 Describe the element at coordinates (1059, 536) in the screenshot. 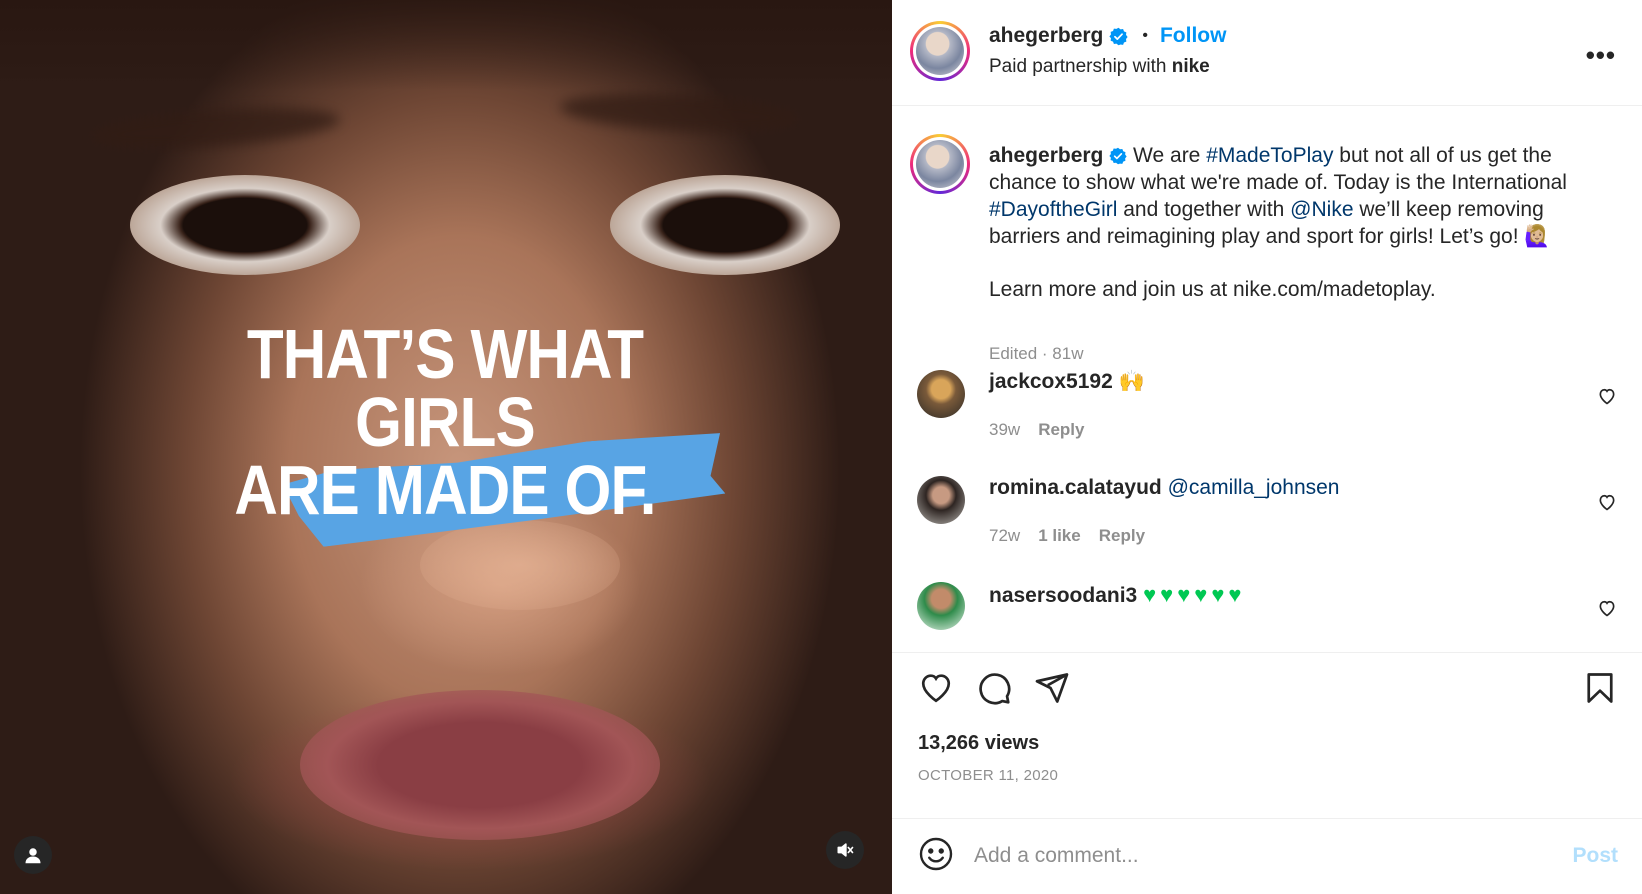

I see `comment-likes-count: 1 like` at that location.